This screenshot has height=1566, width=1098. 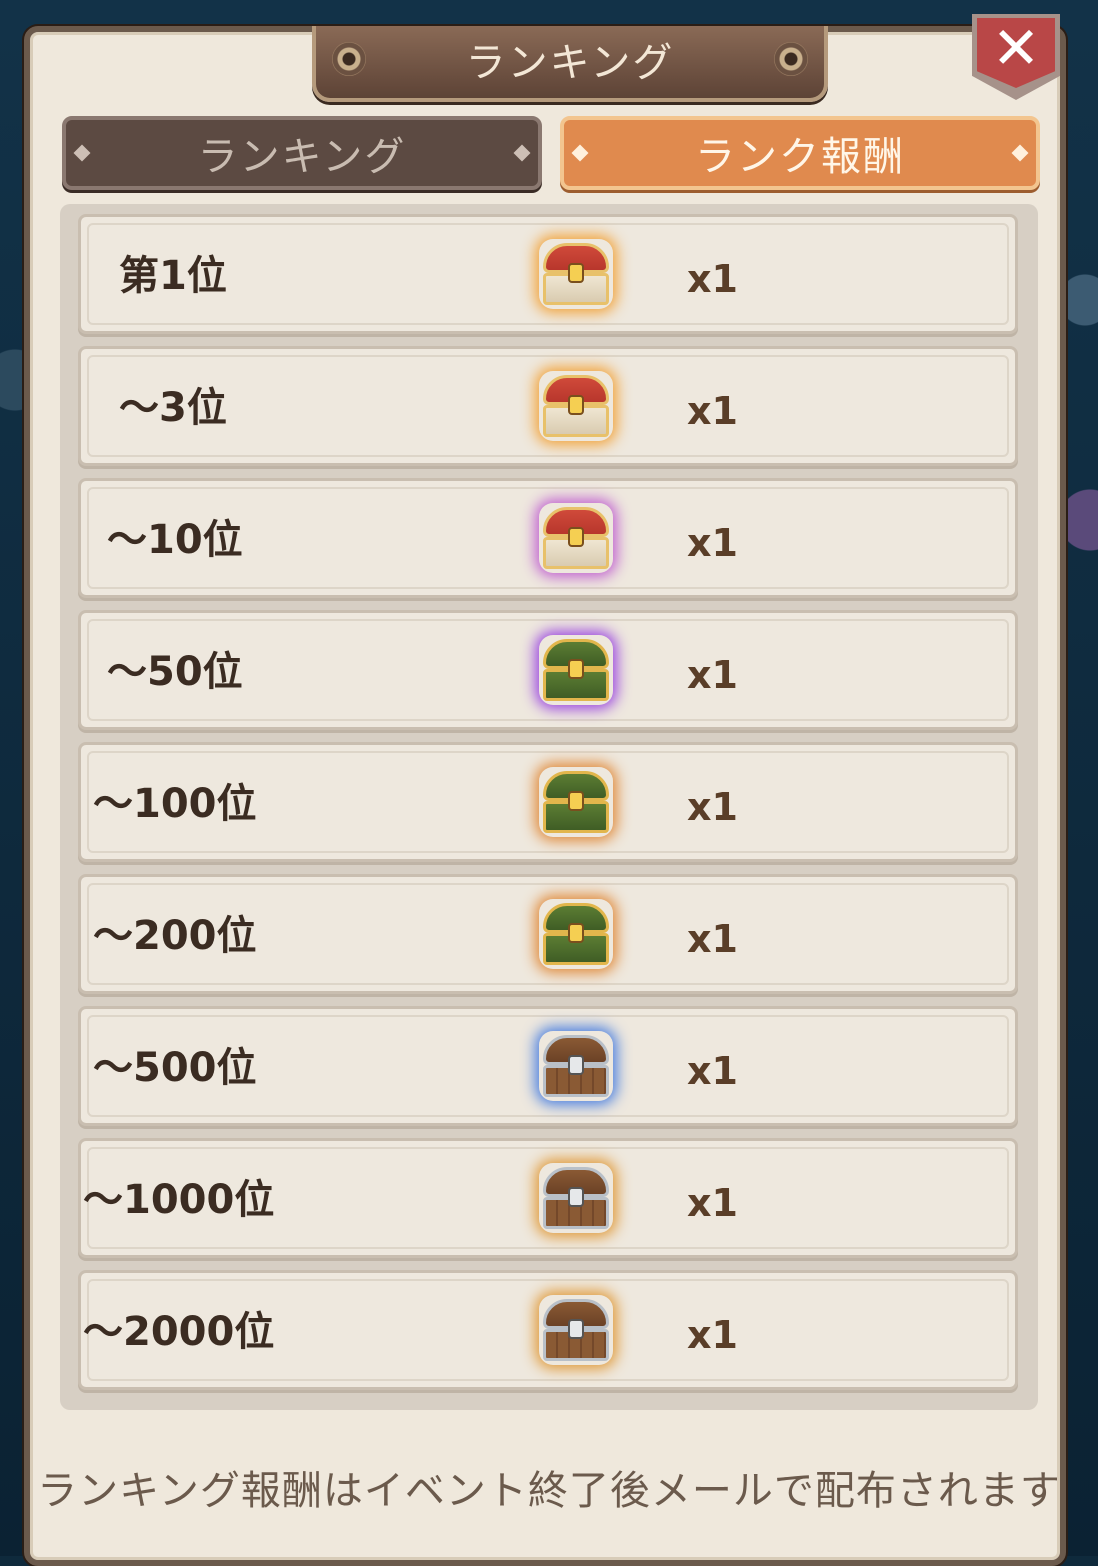 What do you see at coordinates (175, 672) in the screenshot?
I see `rank-label: ～50位` at bounding box center [175, 672].